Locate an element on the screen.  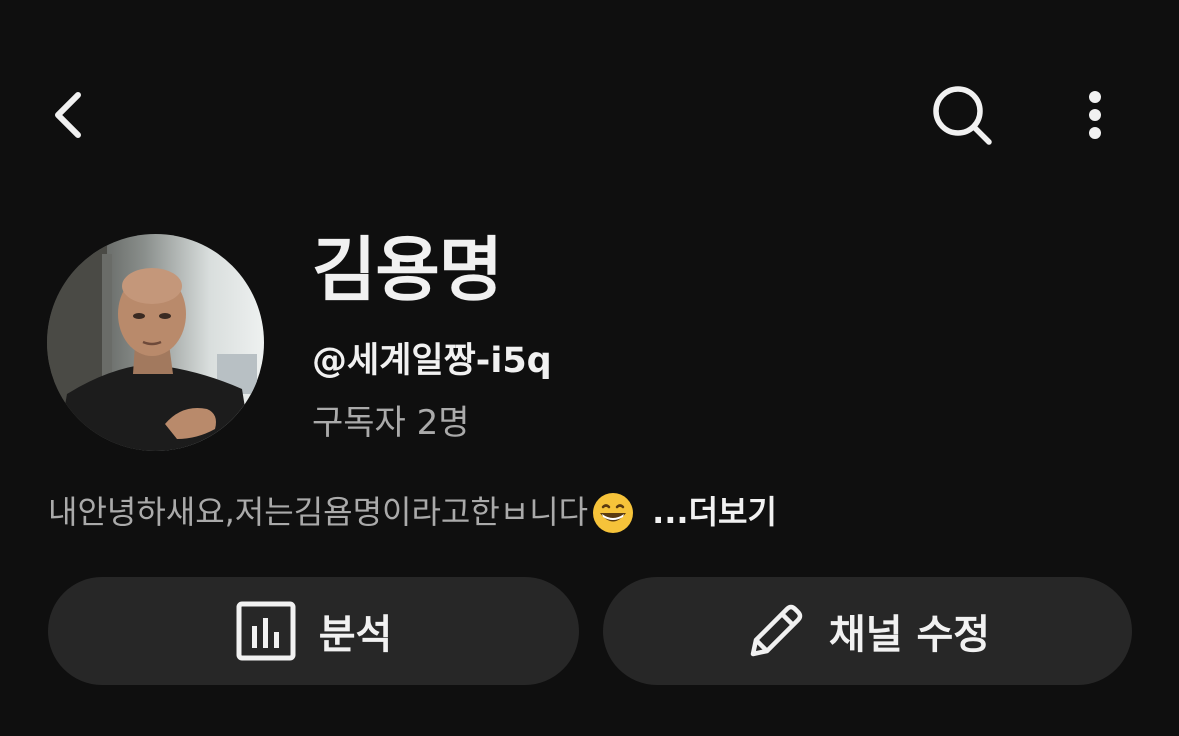
pencil-icon is located at coordinates (776, 630).